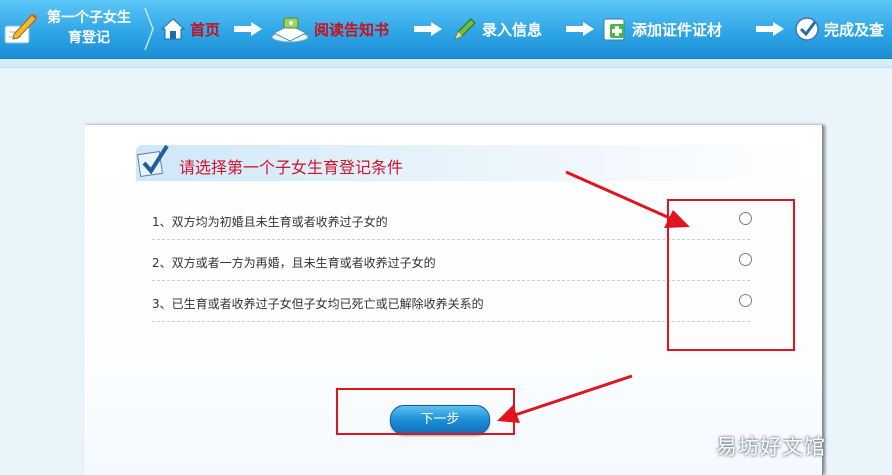  I want to click on step-label-finish: 完成及查, so click(854, 29).